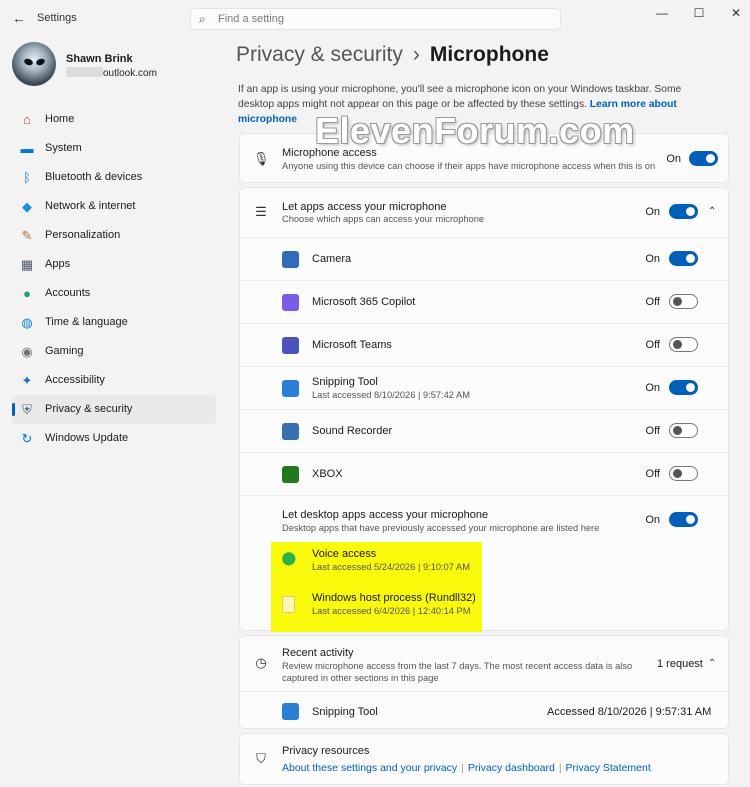  What do you see at coordinates (511, 768) in the screenshot?
I see `privacy-dashboard-link: Privacy dashboard` at bounding box center [511, 768].